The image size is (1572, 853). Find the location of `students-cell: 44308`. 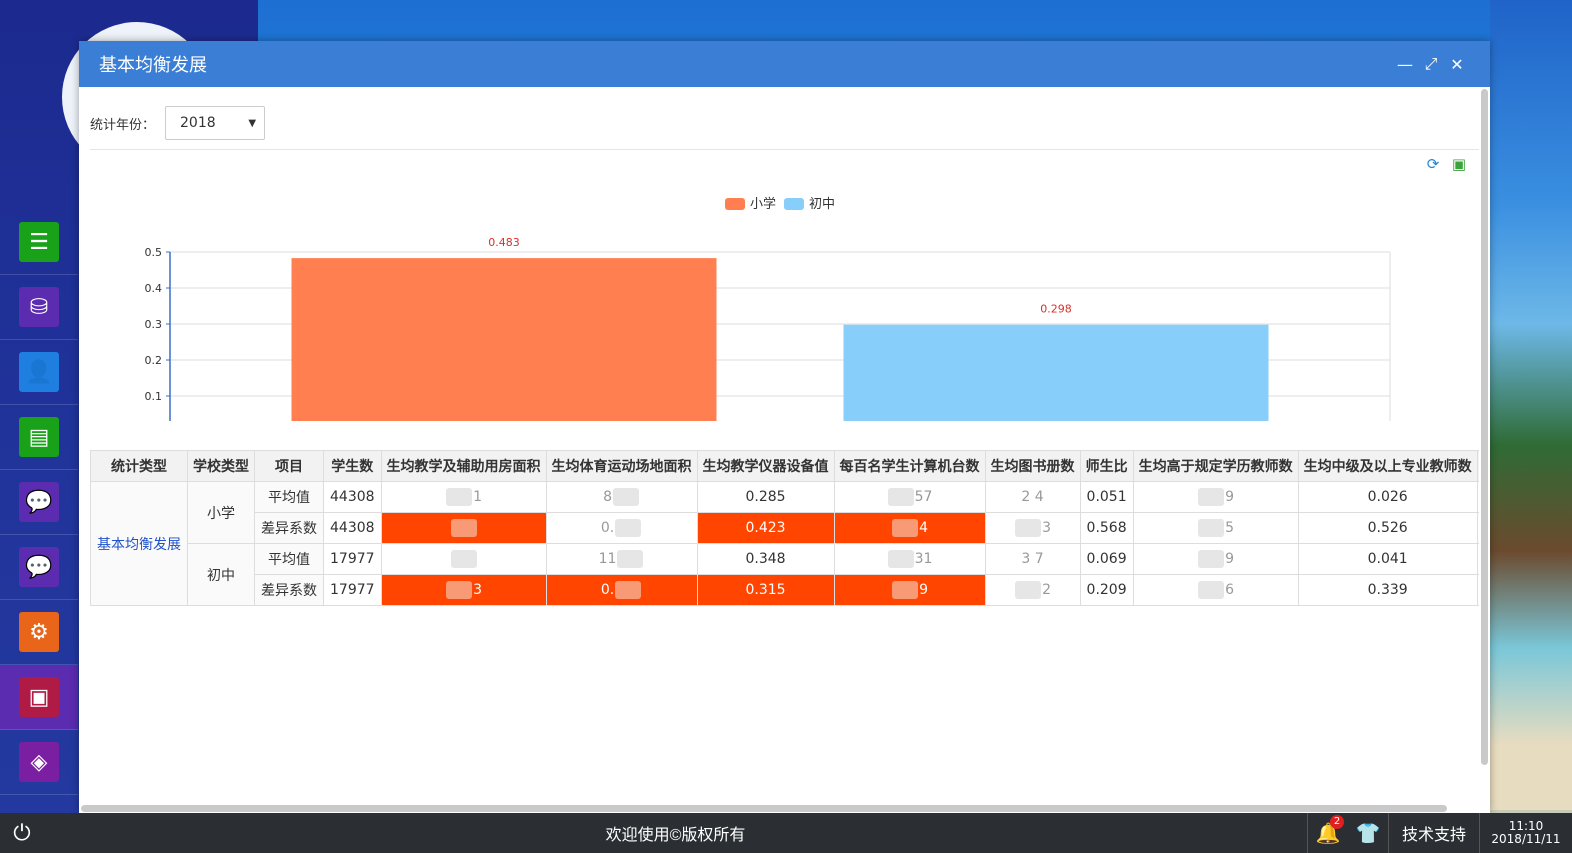

students-cell: 44308 is located at coordinates (352, 528).